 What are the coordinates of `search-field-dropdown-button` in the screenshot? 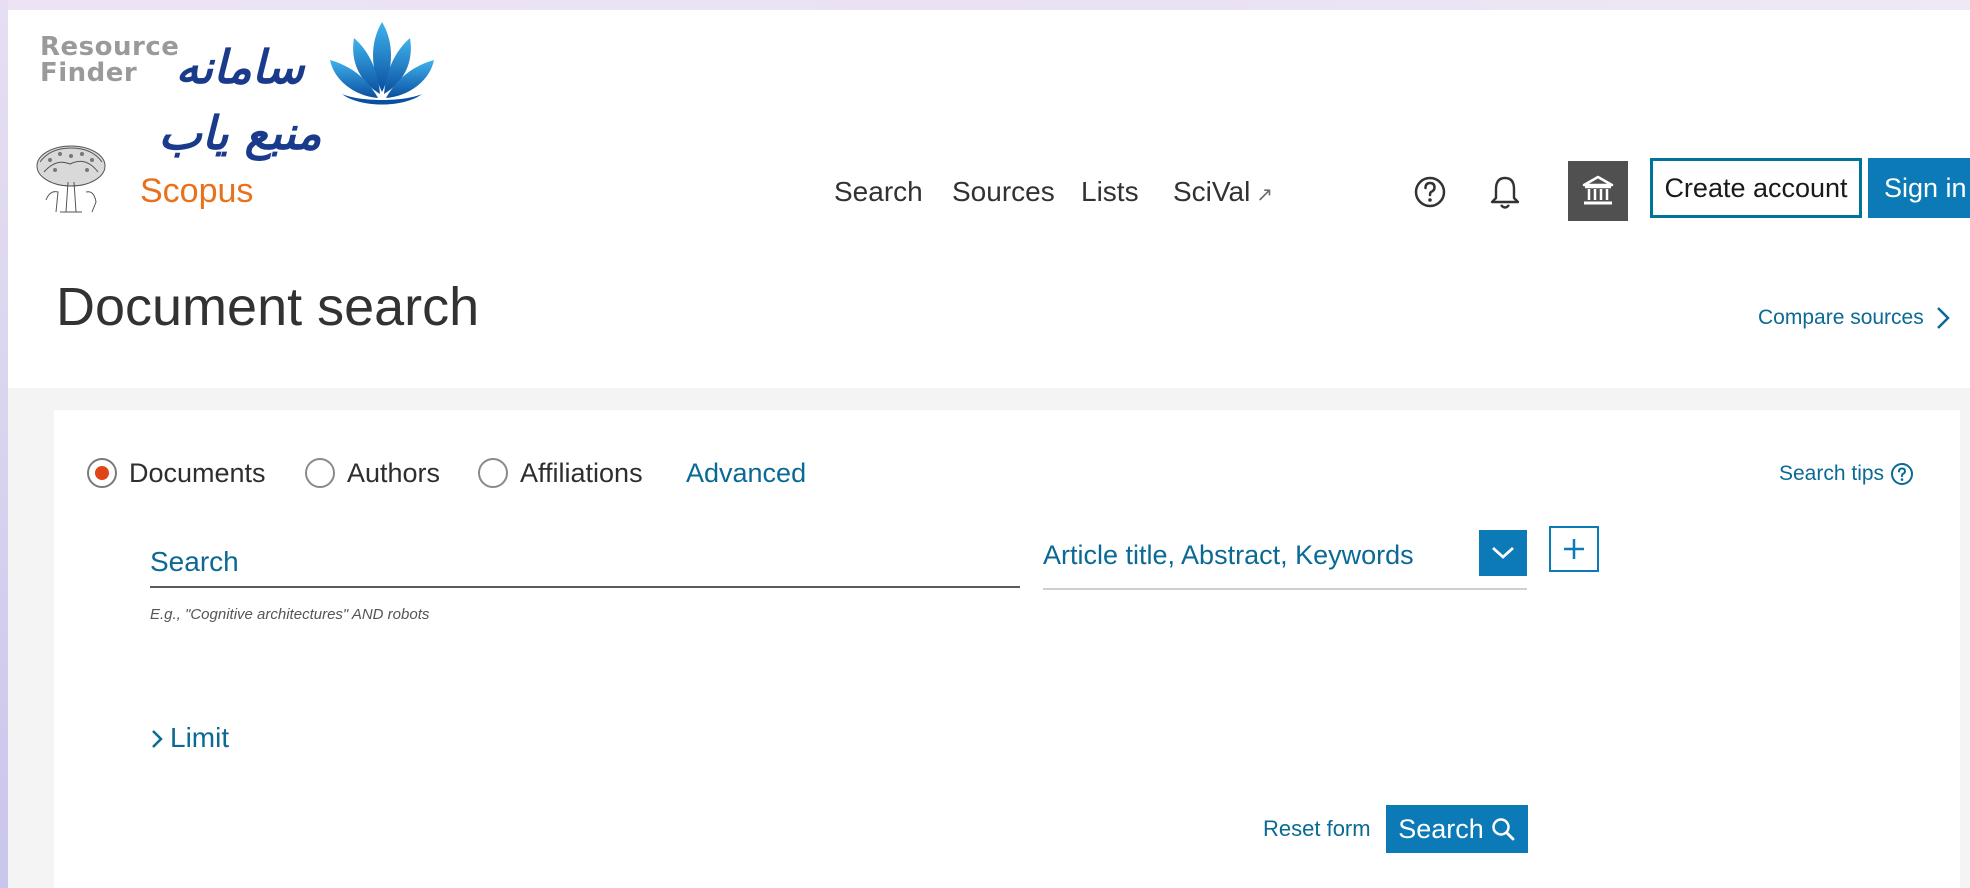 It's located at (1503, 553).